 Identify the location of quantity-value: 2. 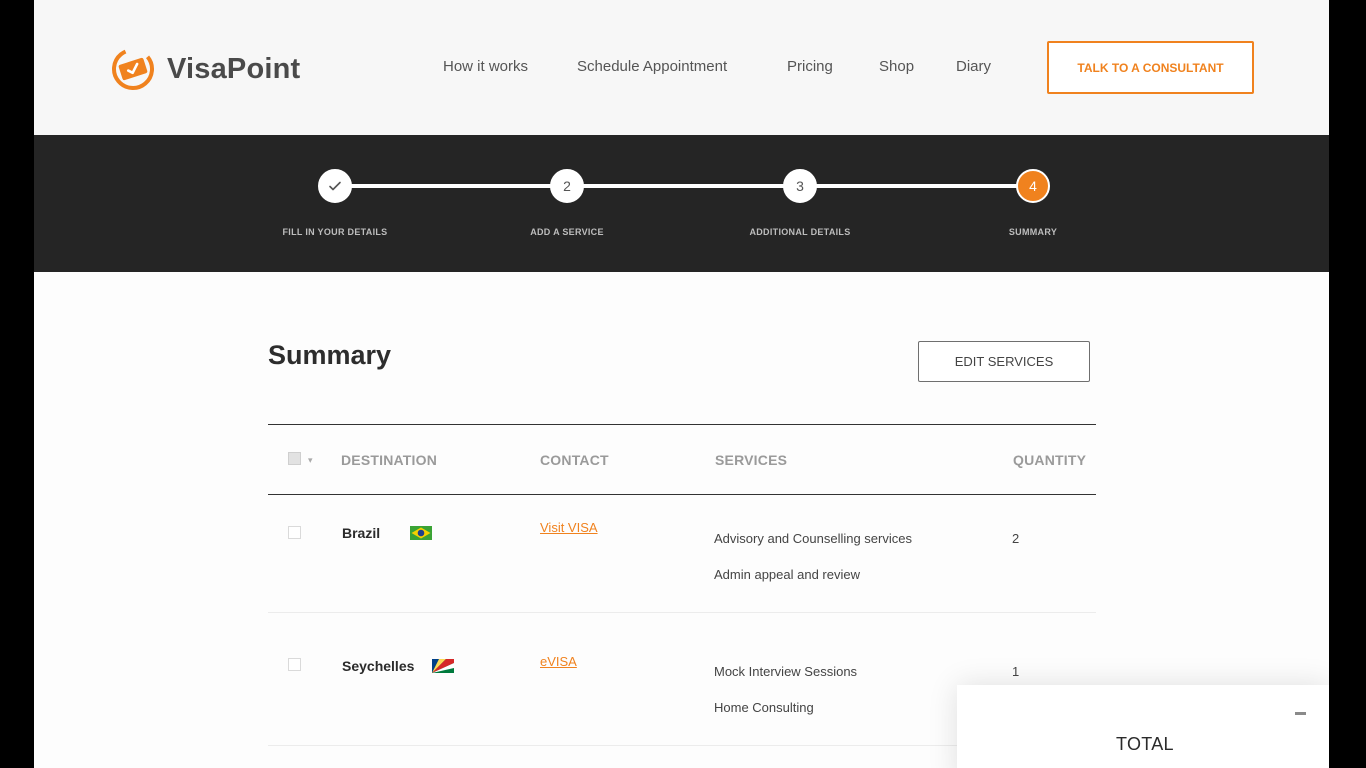
(1016, 538).